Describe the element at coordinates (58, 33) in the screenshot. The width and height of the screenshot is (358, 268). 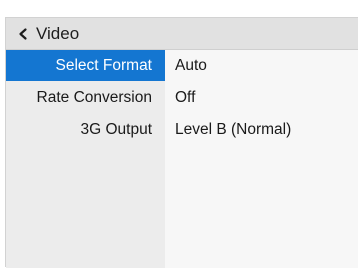
I see `page-title: Video` at that location.